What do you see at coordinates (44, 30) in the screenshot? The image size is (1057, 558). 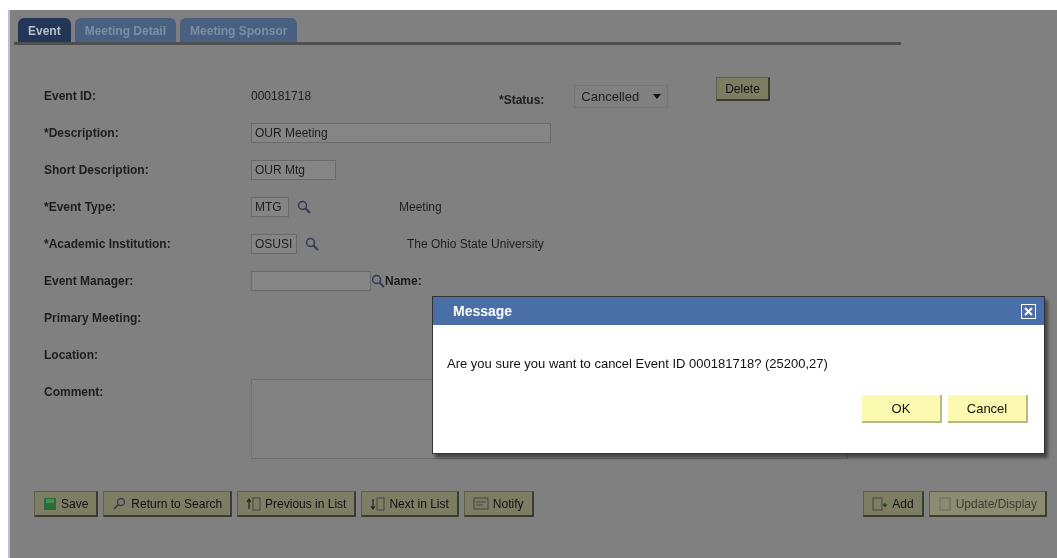 I see `tab: Event` at bounding box center [44, 30].